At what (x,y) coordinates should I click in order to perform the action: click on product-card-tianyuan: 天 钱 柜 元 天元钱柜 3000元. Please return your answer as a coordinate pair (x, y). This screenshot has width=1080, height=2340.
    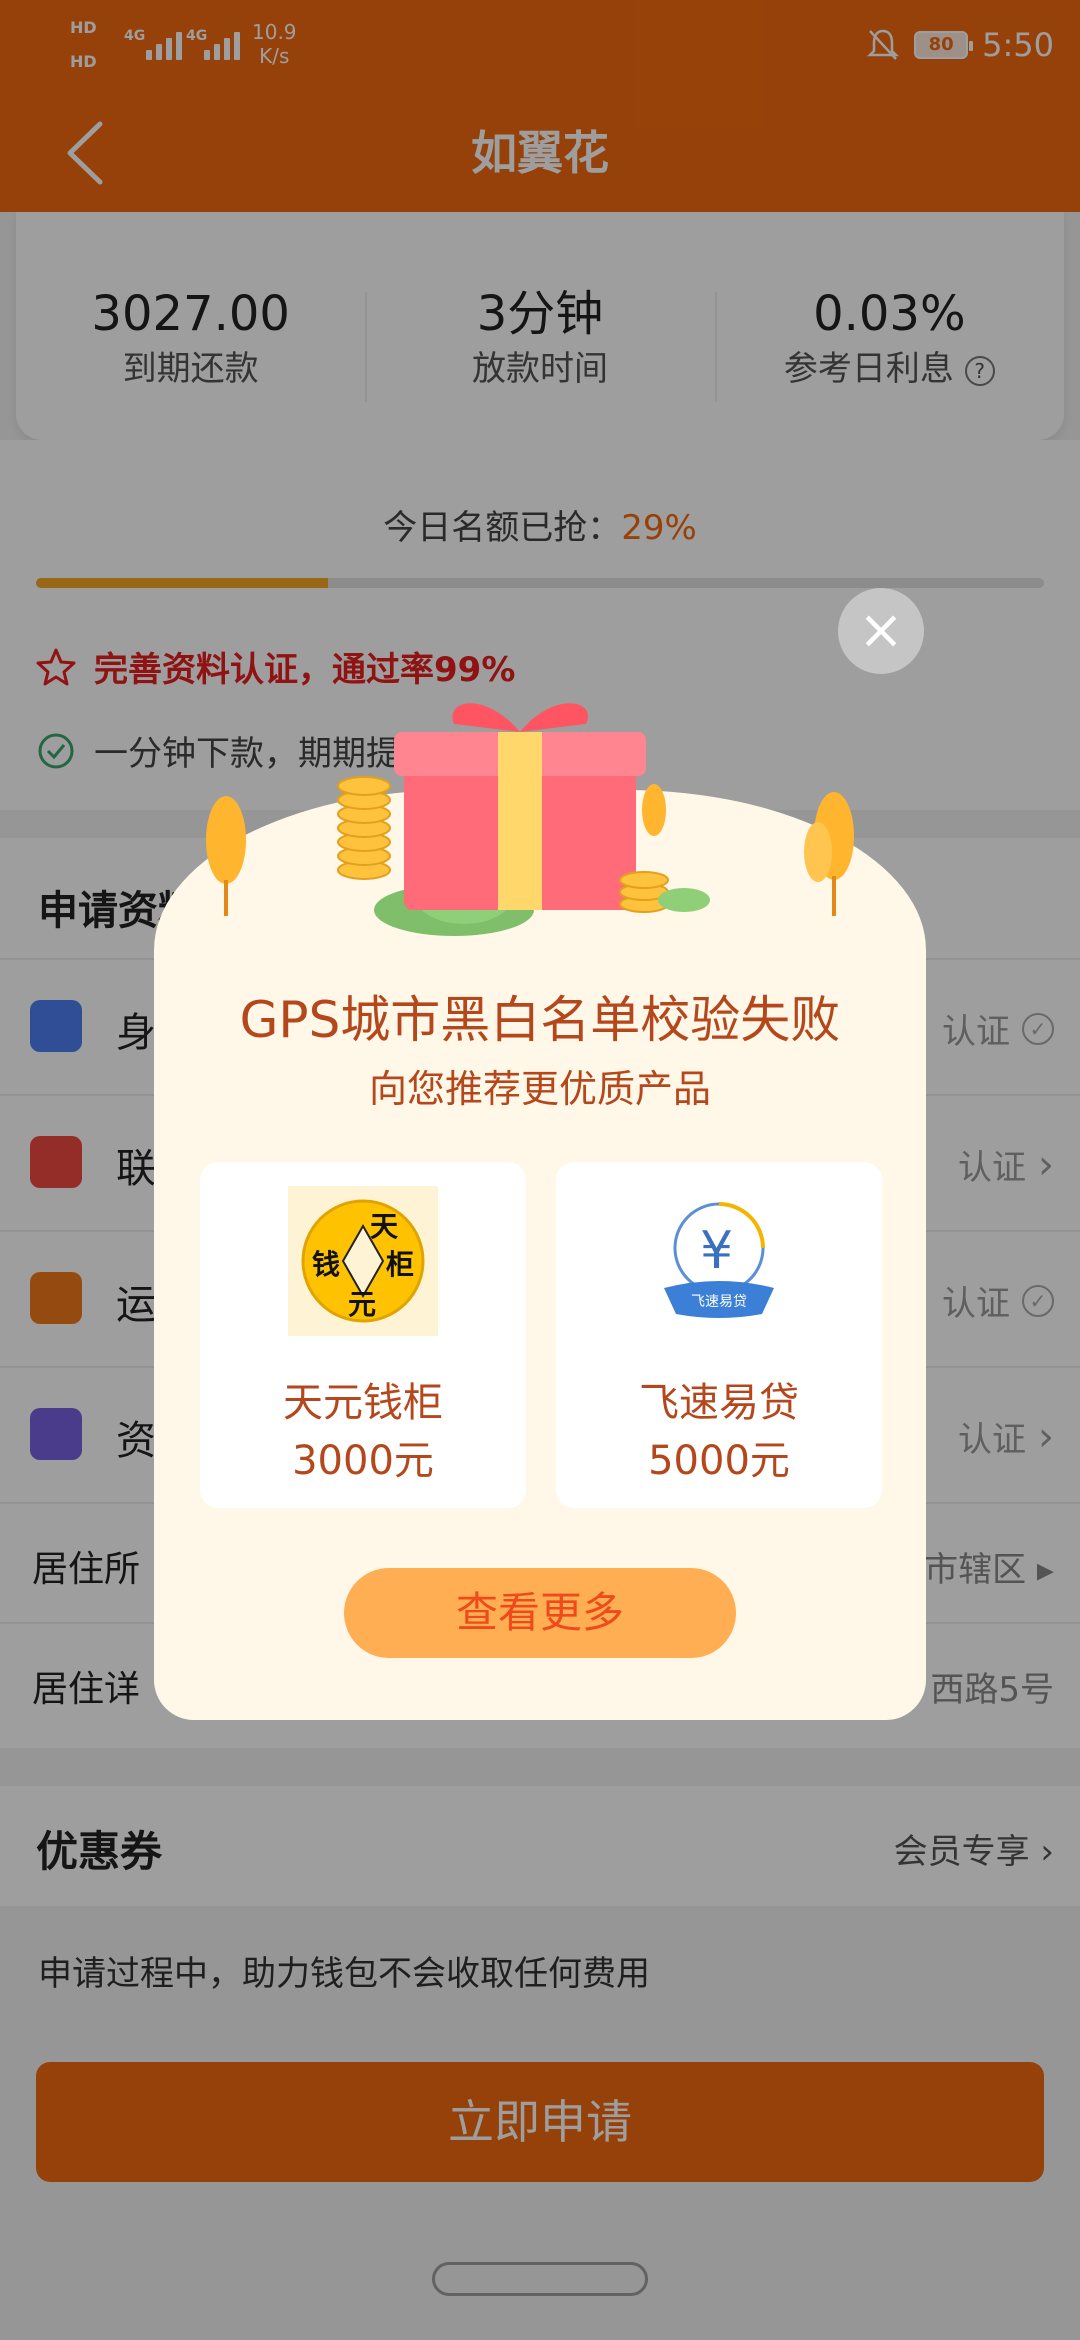
    Looking at the image, I should click on (363, 1335).